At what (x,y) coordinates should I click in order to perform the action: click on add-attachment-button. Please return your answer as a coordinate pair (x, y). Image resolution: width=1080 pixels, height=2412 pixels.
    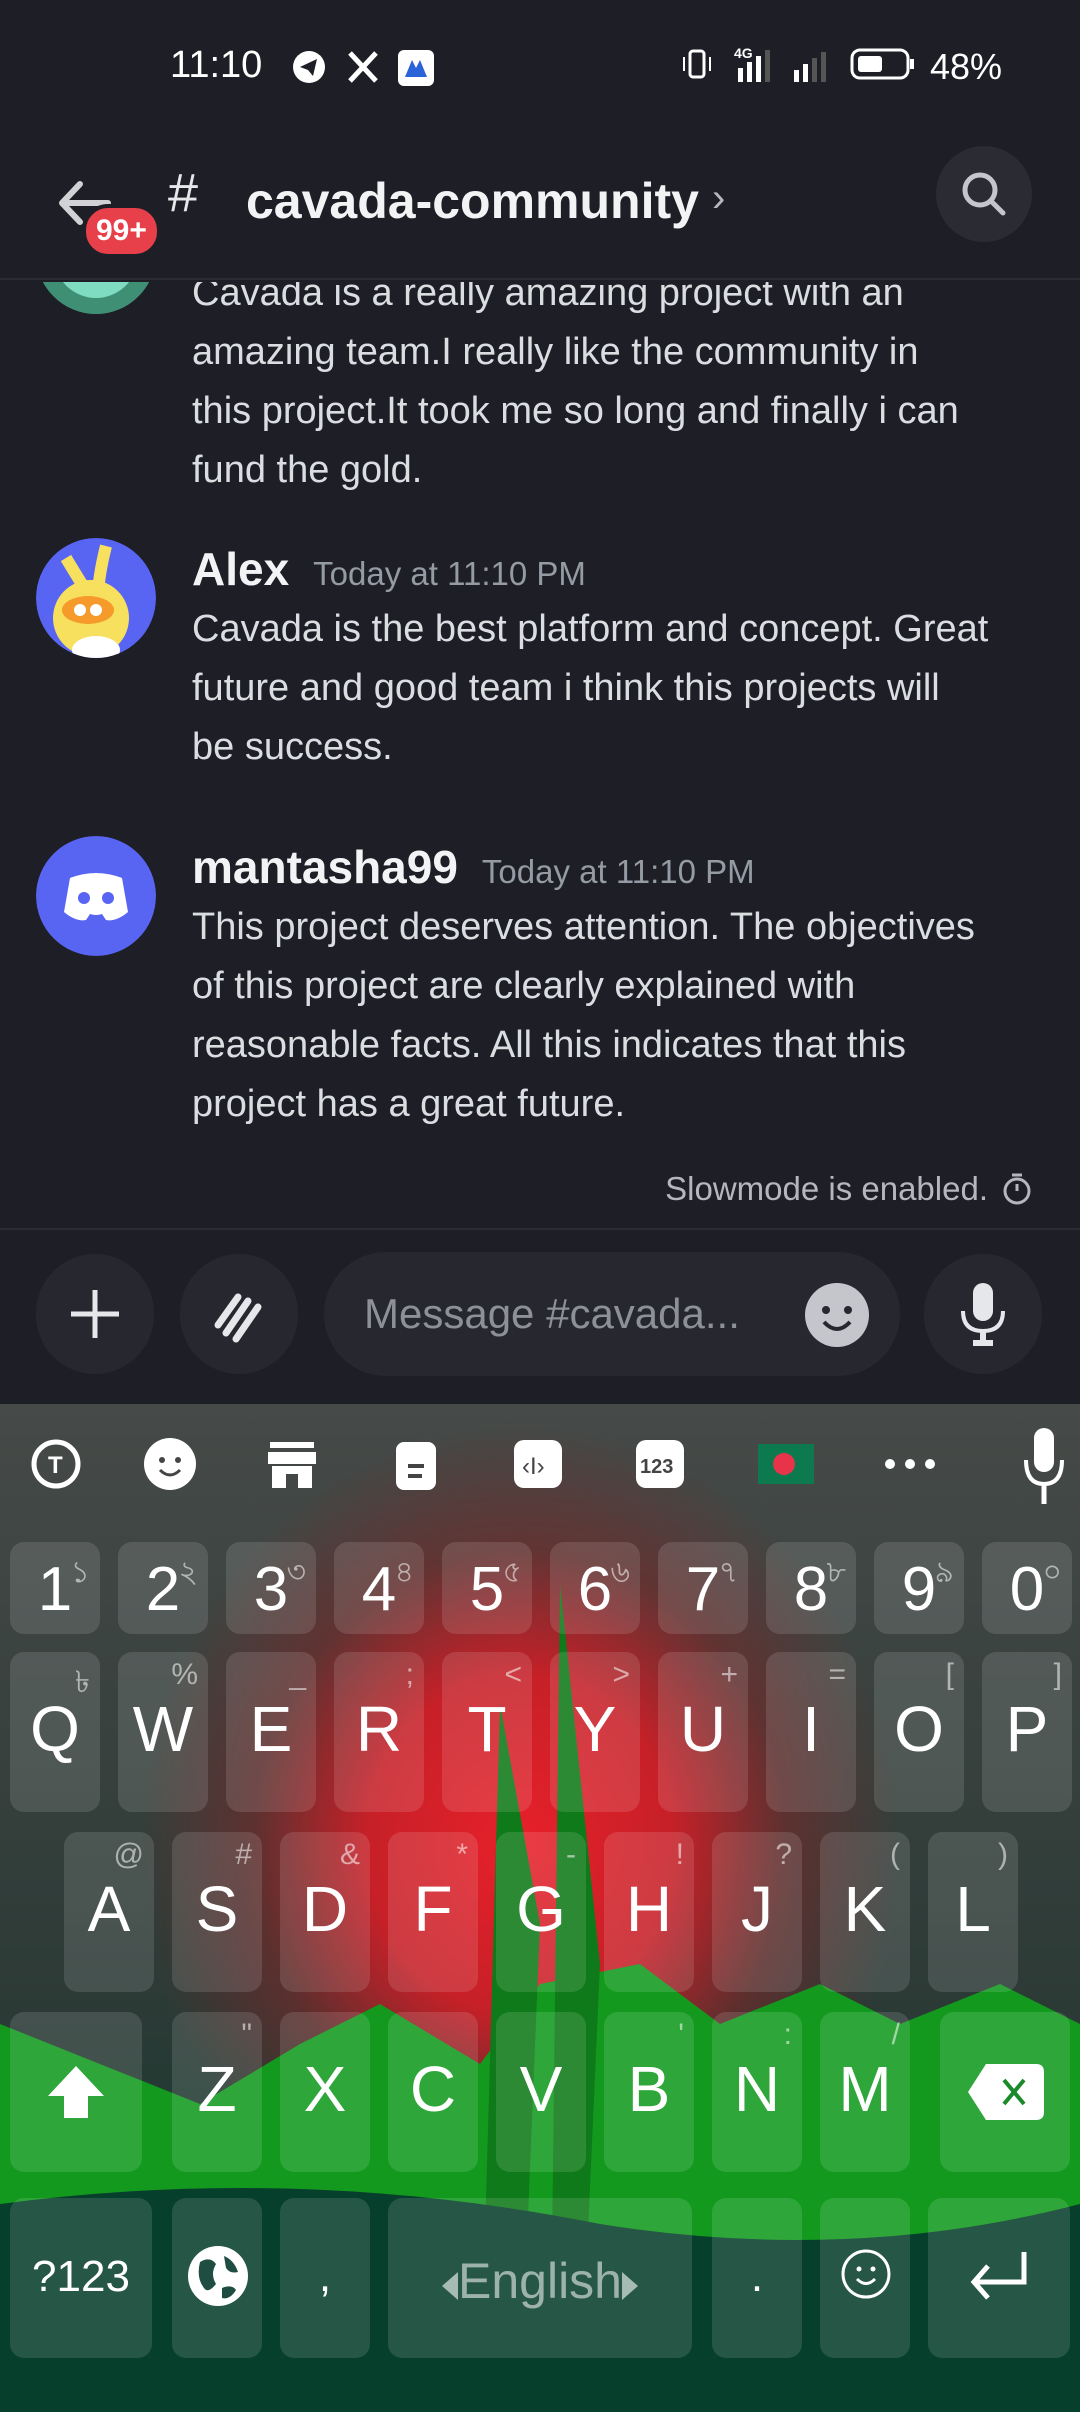
    Looking at the image, I should click on (95, 1314).